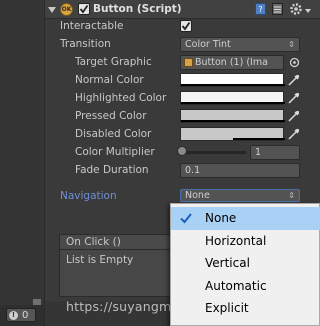 The height and width of the screenshot is (326, 320). I want to click on disabled-color-label: Disabled Color, so click(113, 134).